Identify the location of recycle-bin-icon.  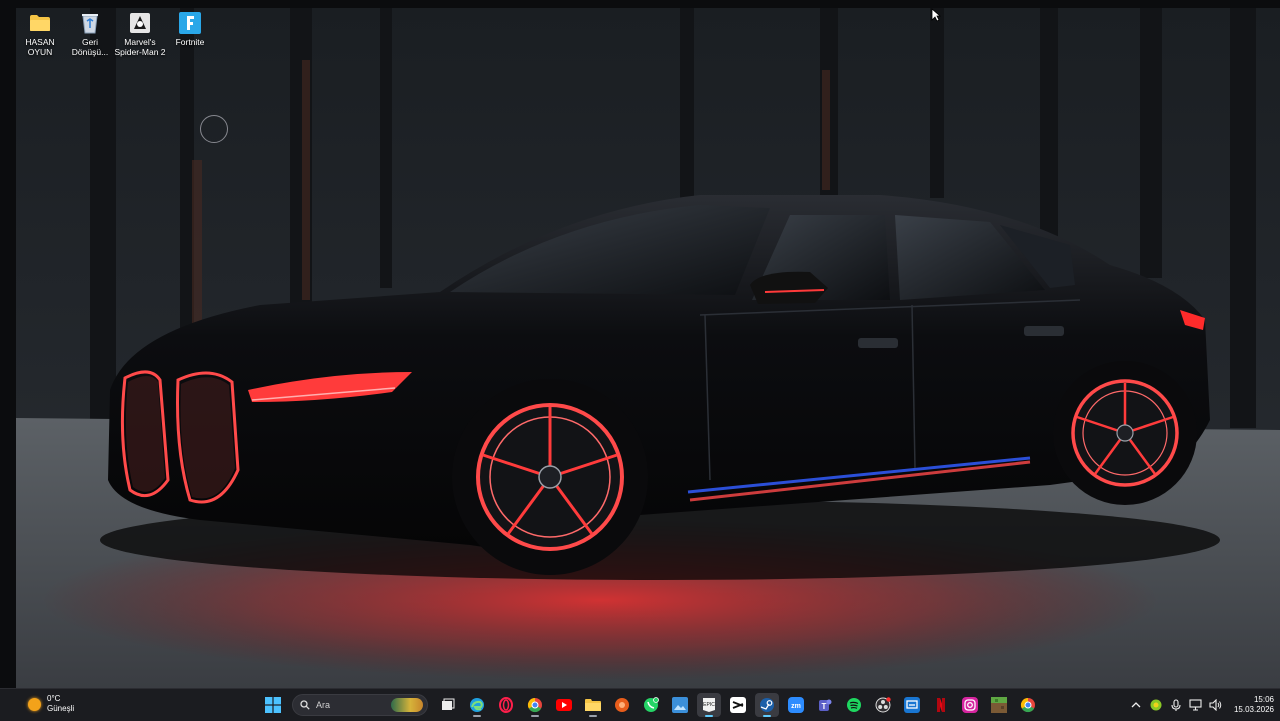
(90, 23).